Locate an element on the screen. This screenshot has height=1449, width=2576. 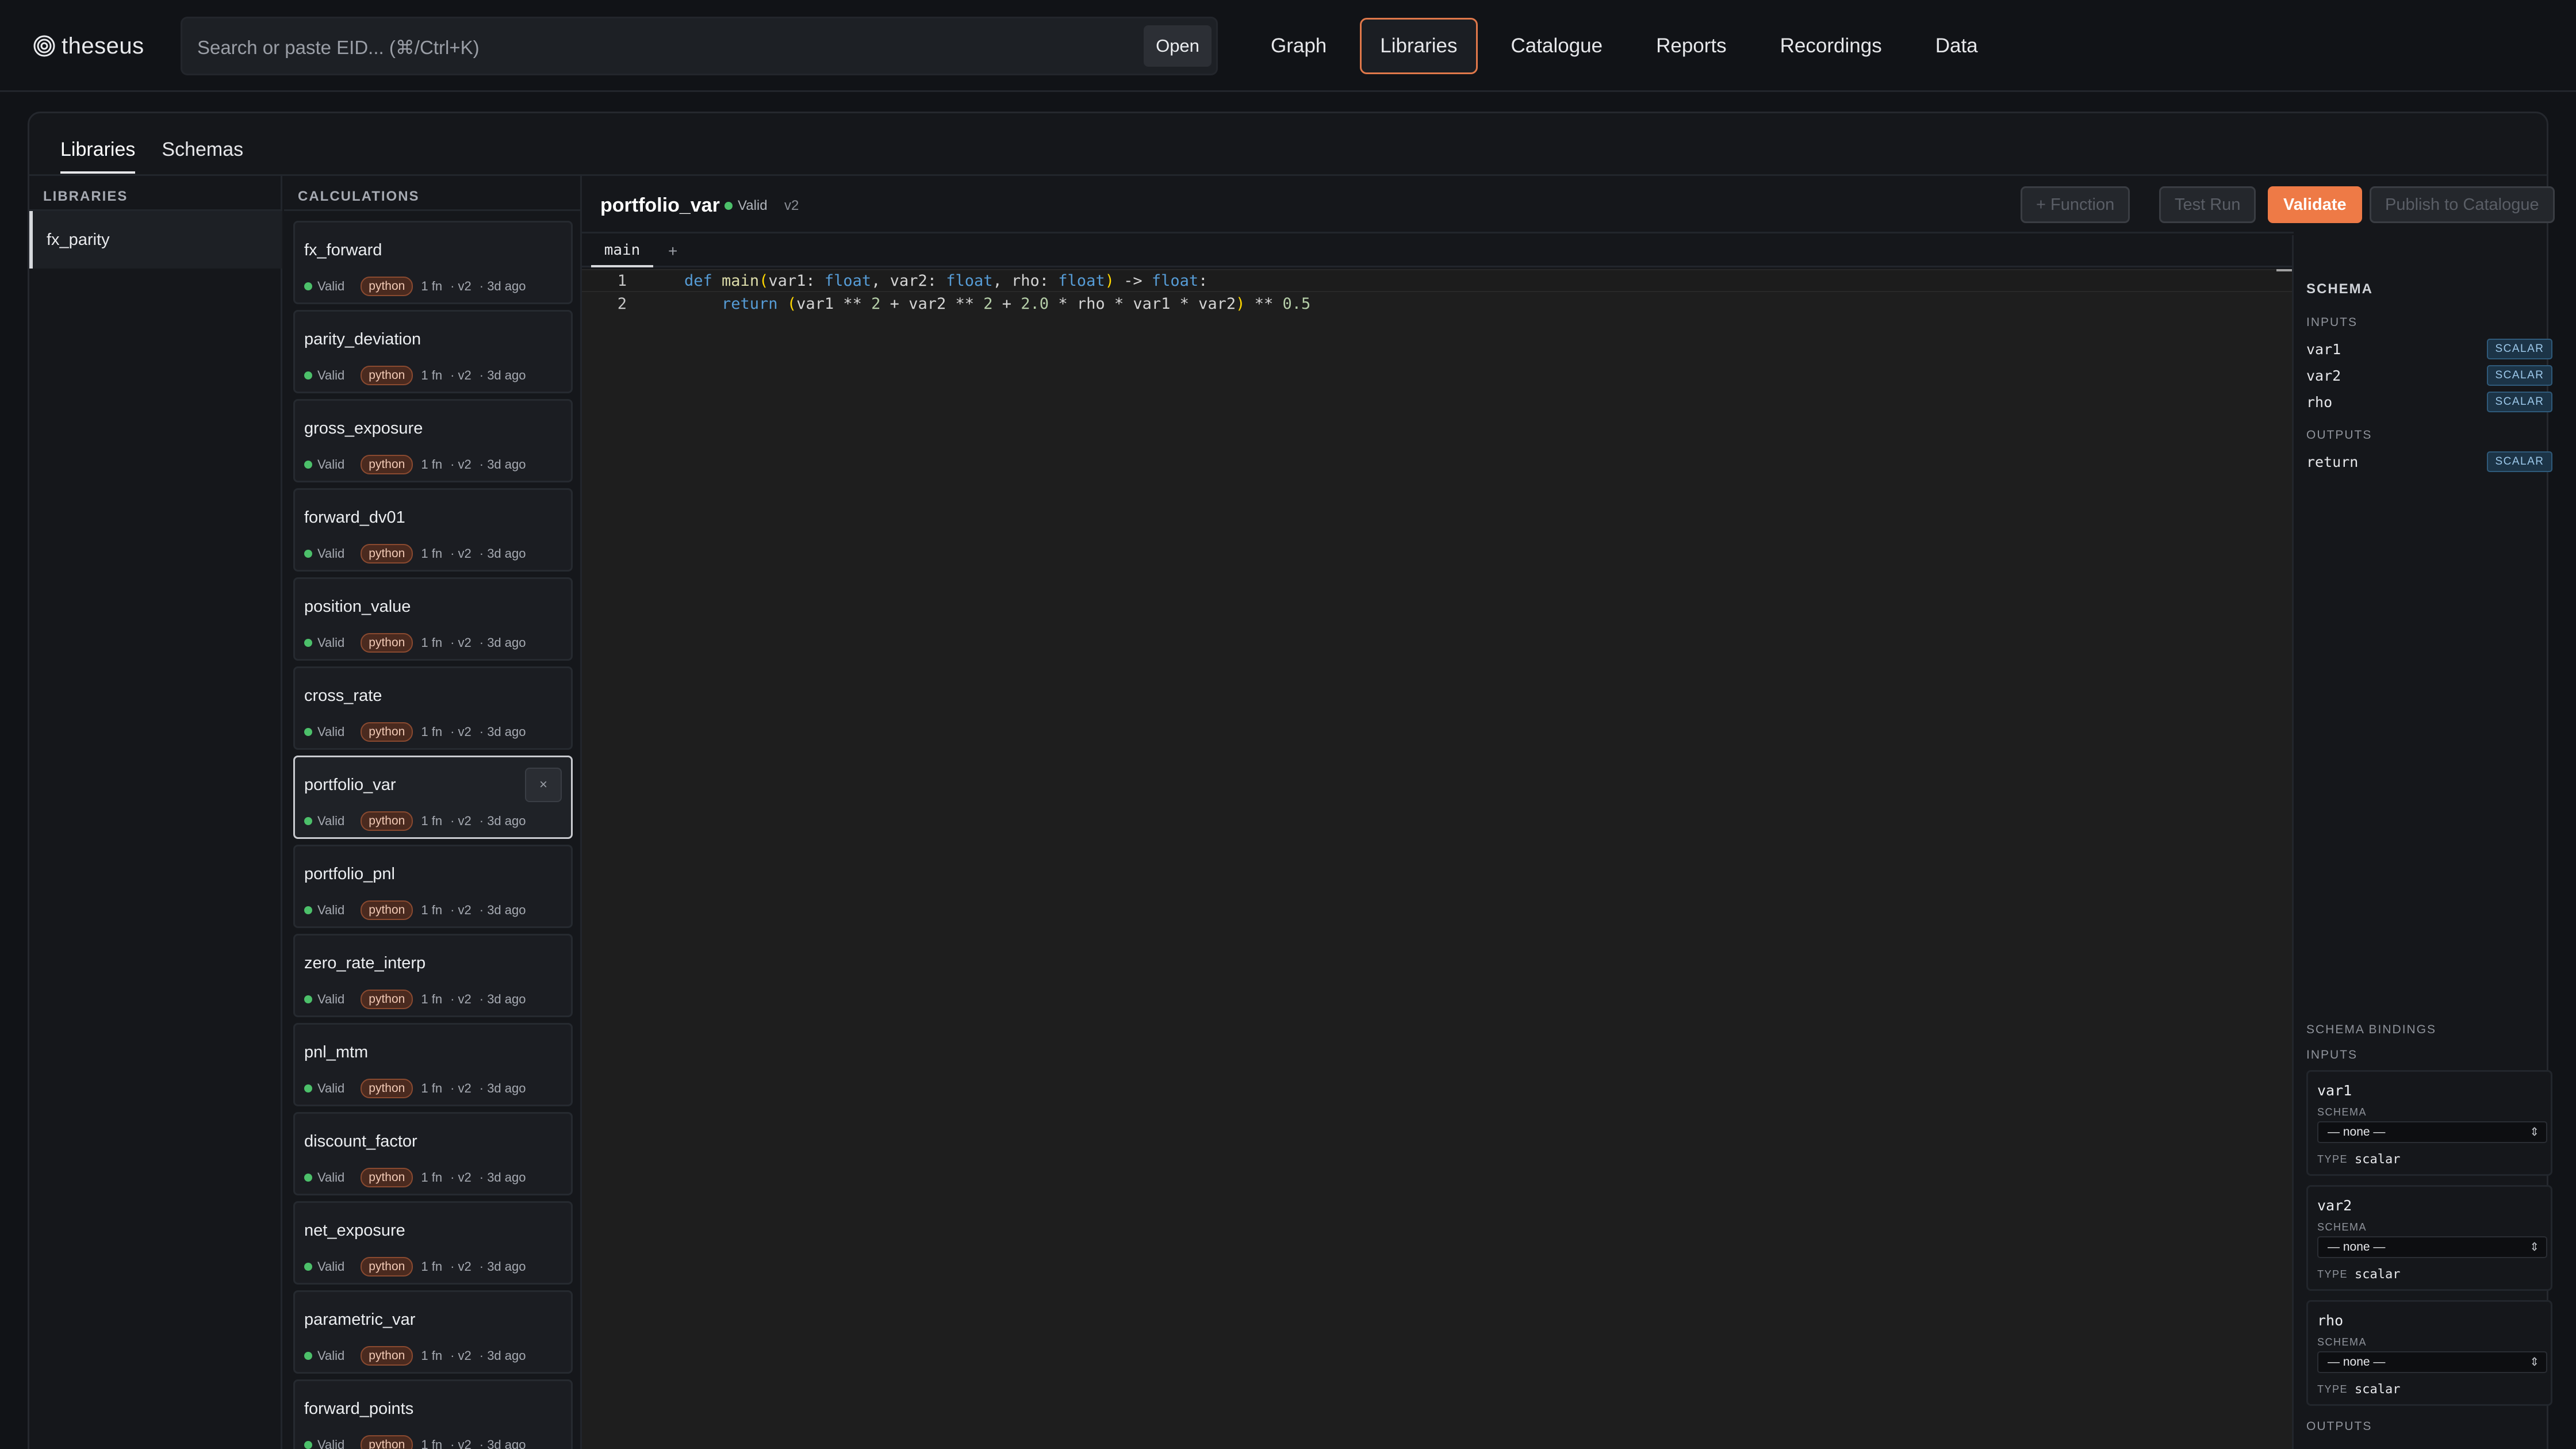
add-tab-button: + is located at coordinates (672, 251).